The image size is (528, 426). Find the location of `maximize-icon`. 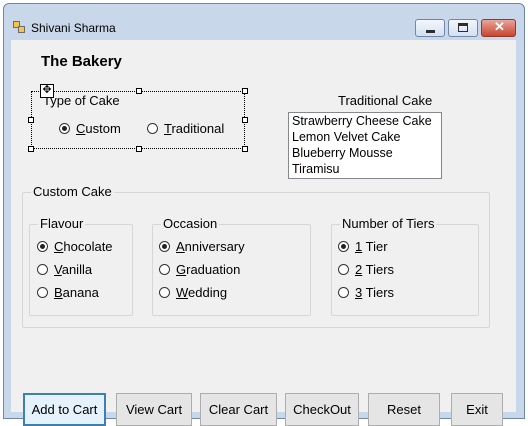

maximize-icon is located at coordinates (463, 27).